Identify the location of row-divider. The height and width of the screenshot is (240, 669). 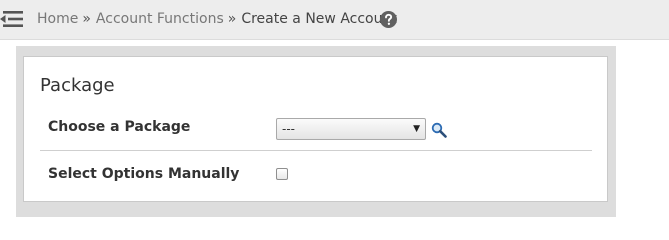
(316, 150).